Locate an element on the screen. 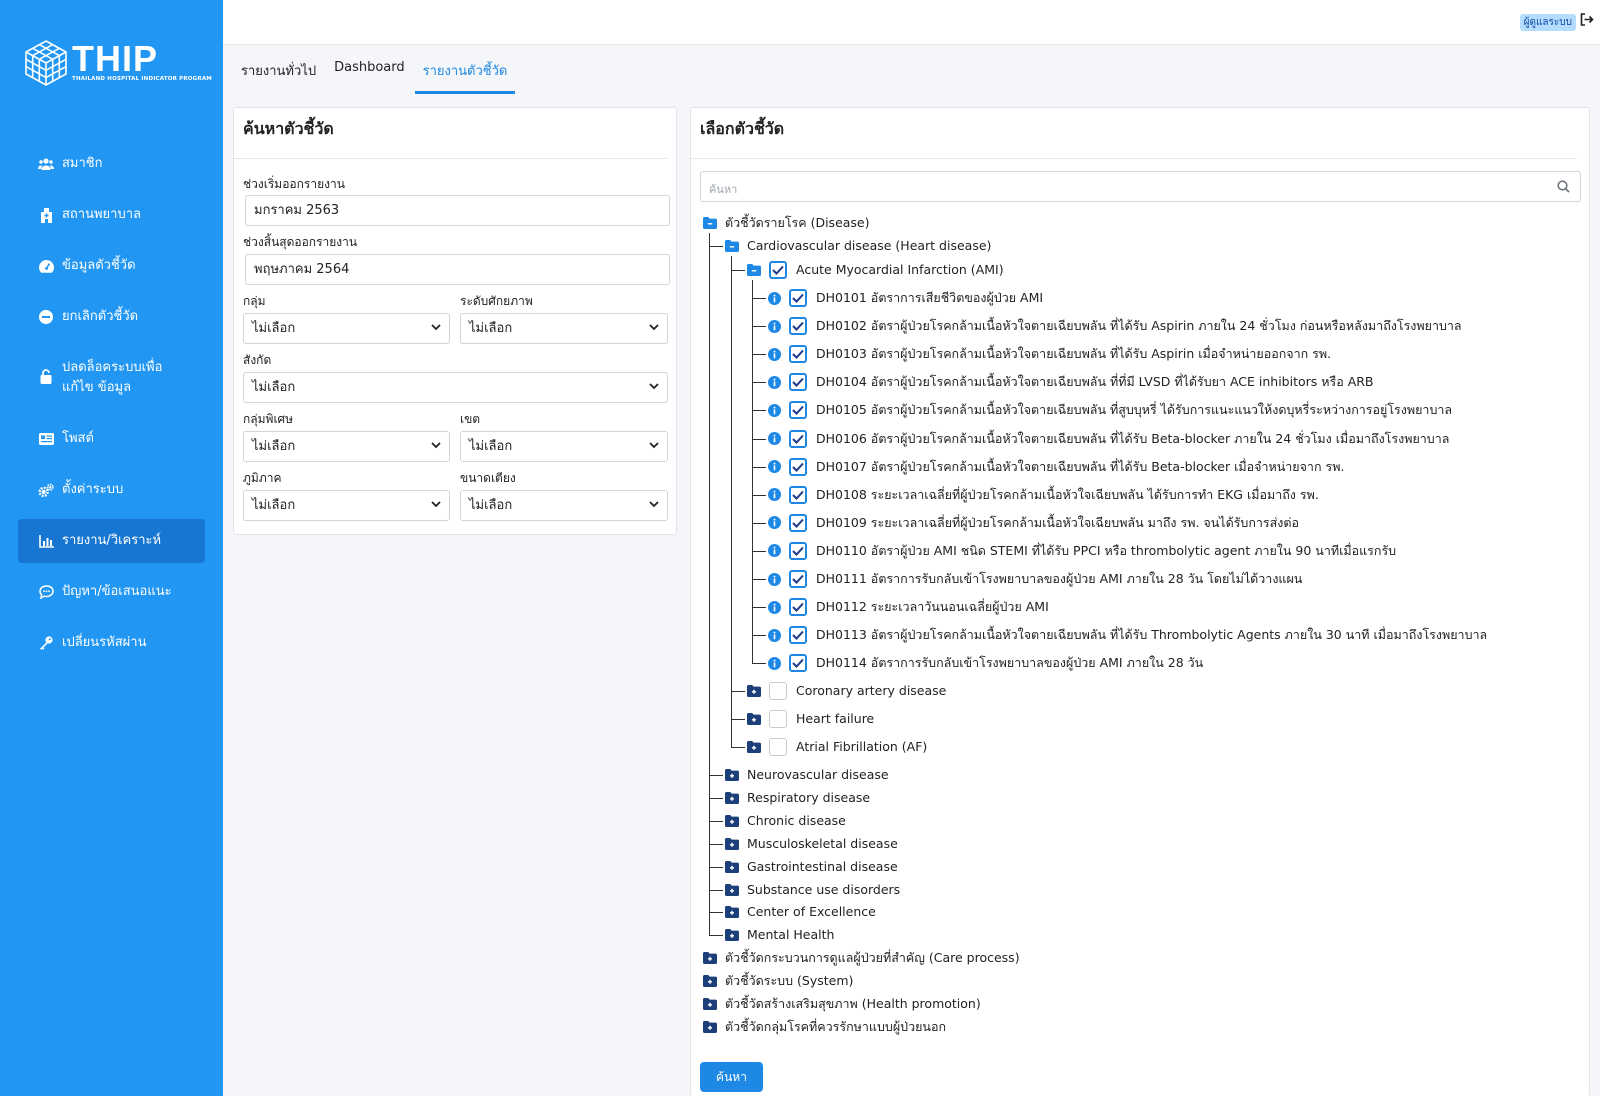 This screenshot has height=1096, width=1600. tree-node-disease-group: Center of Excellence is located at coordinates (800, 912).